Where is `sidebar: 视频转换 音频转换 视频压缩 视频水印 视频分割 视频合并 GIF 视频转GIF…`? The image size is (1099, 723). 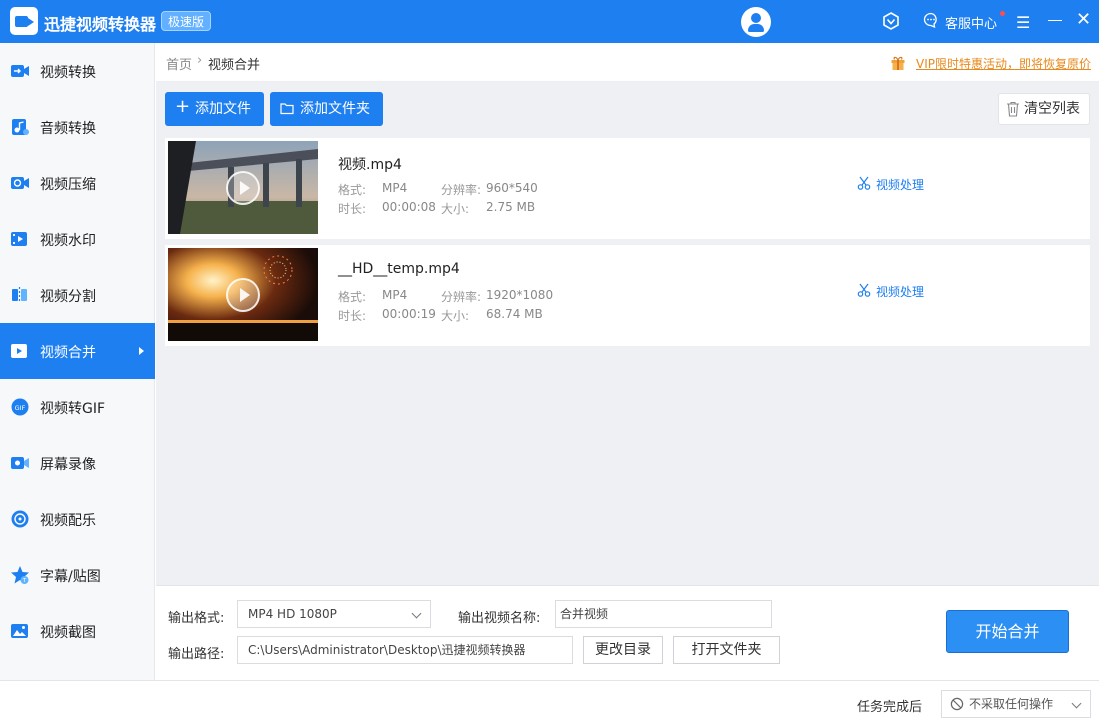
sidebar: 视频转换 音频转换 视频压缩 视频水印 视频分割 视频合并 GIF 视频转GIF… is located at coordinates (77, 361).